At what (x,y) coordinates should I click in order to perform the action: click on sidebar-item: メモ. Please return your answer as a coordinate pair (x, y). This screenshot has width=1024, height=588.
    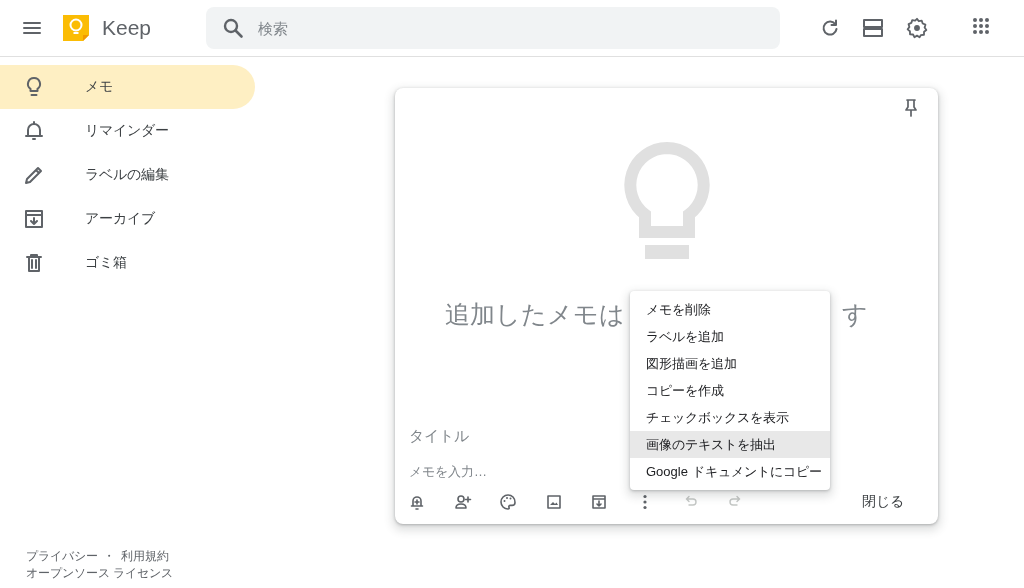
    Looking at the image, I should click on (127, 87).